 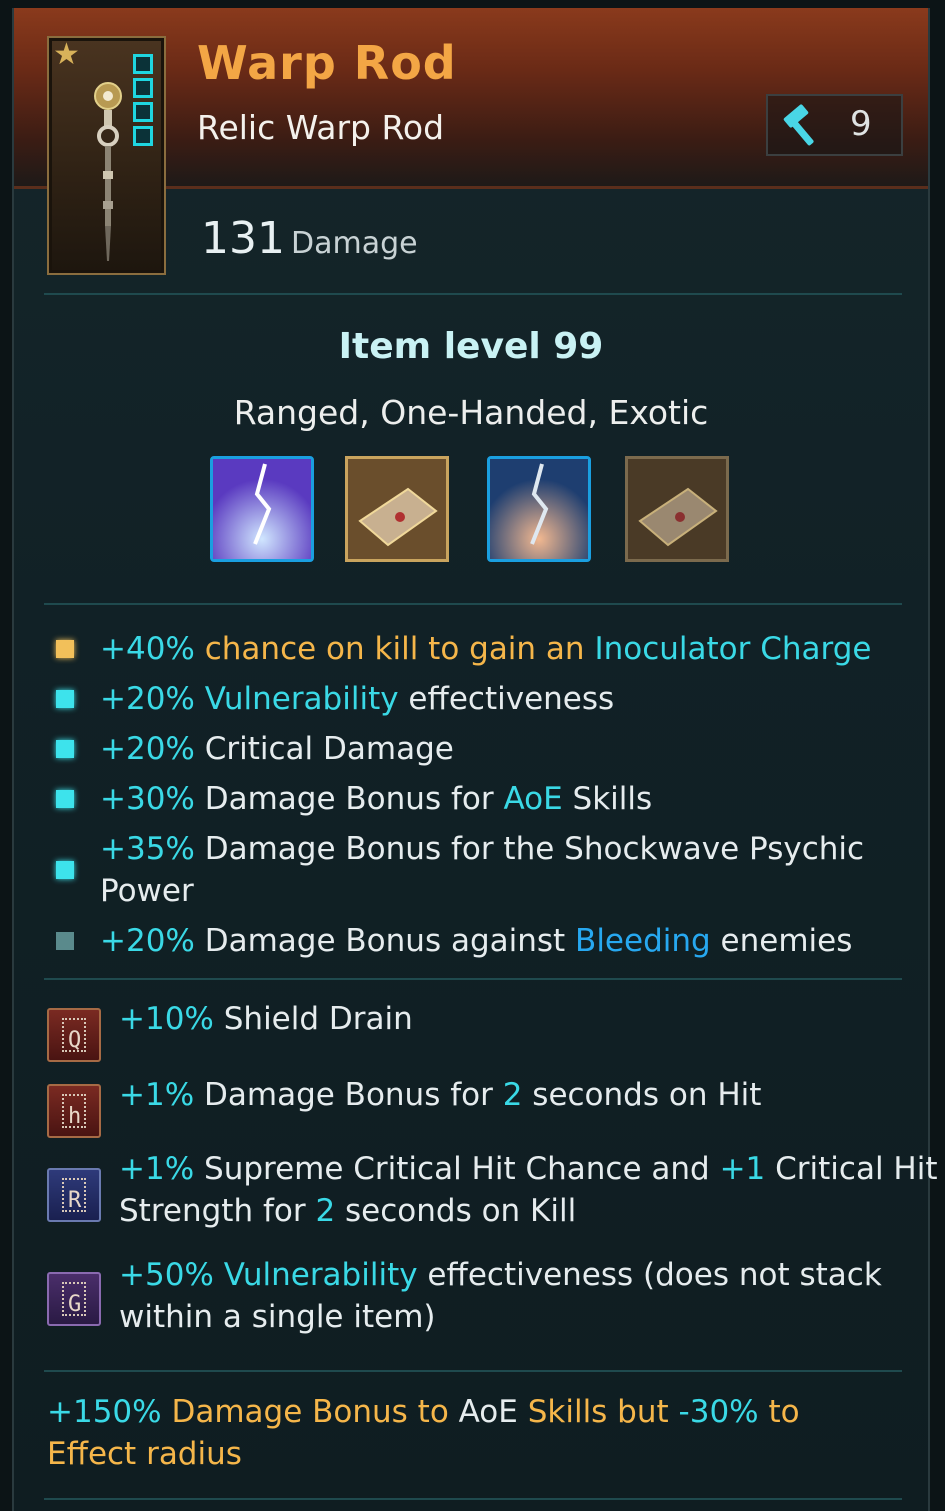 I want to click on affix-line: +30% Damage Bonus for AoE Skills, so click(x=482, y=799).